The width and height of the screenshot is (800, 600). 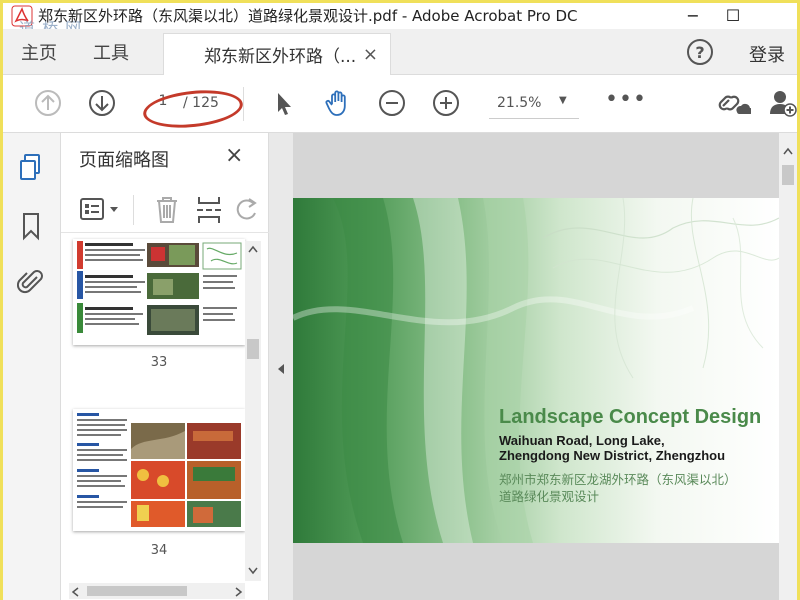 I want to click on cover-chinese-line2: 道路绿化景观设计, so click(x=549, y=496).